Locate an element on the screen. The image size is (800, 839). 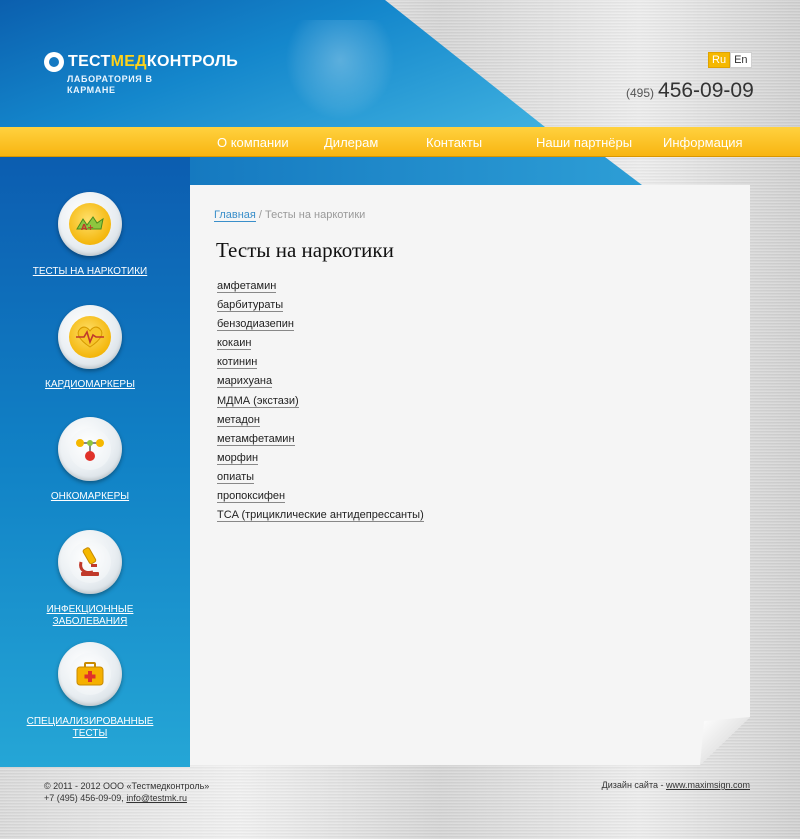
breadcrumb: Главная / Тесты на наркотики is located at coordinates (290, 215).